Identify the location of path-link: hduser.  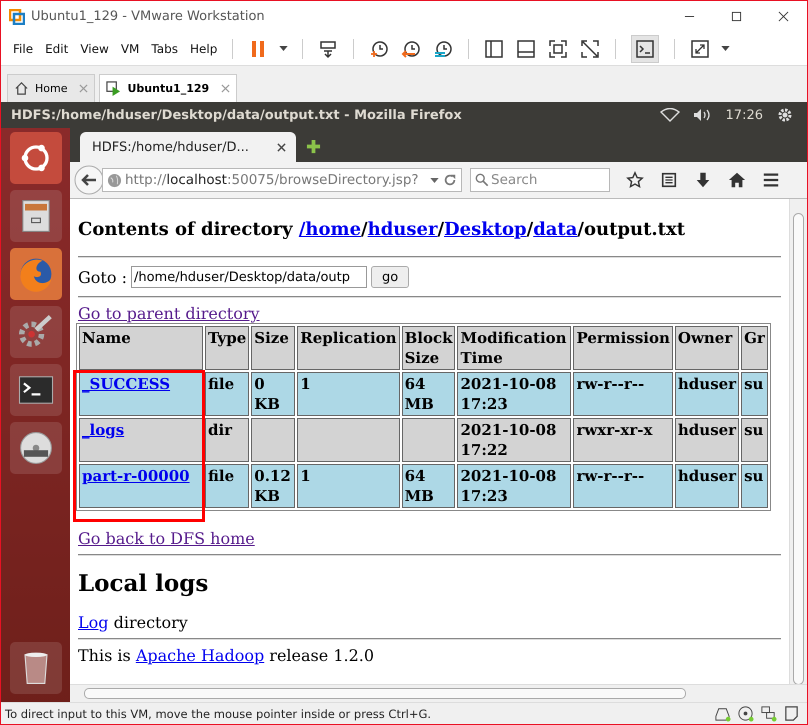
(403, 229).